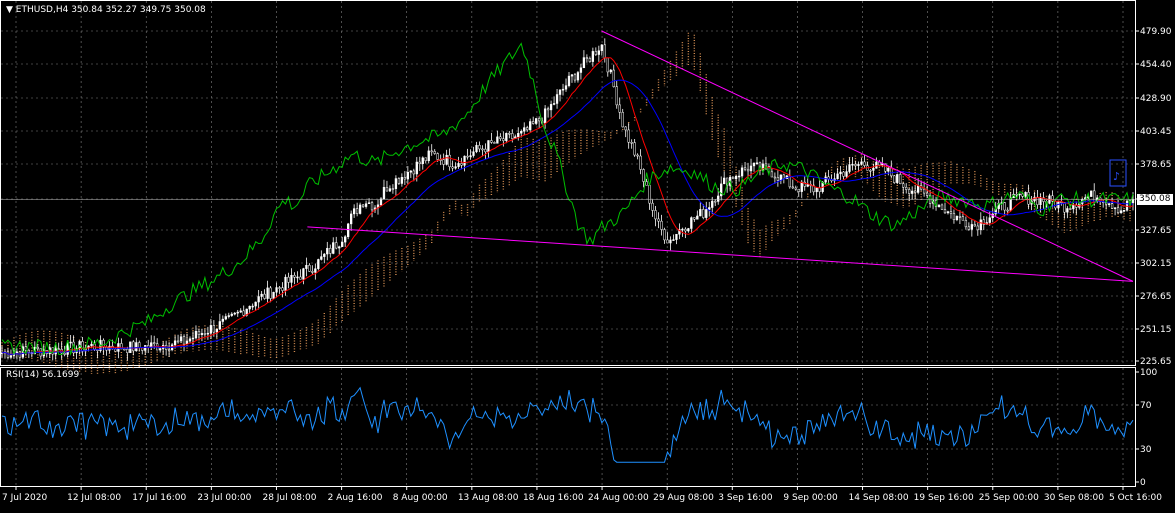 This screenshot has width=1175, height=513. I want to click on x-tick-label: 12 Jul 08:00, so click(94, 498).